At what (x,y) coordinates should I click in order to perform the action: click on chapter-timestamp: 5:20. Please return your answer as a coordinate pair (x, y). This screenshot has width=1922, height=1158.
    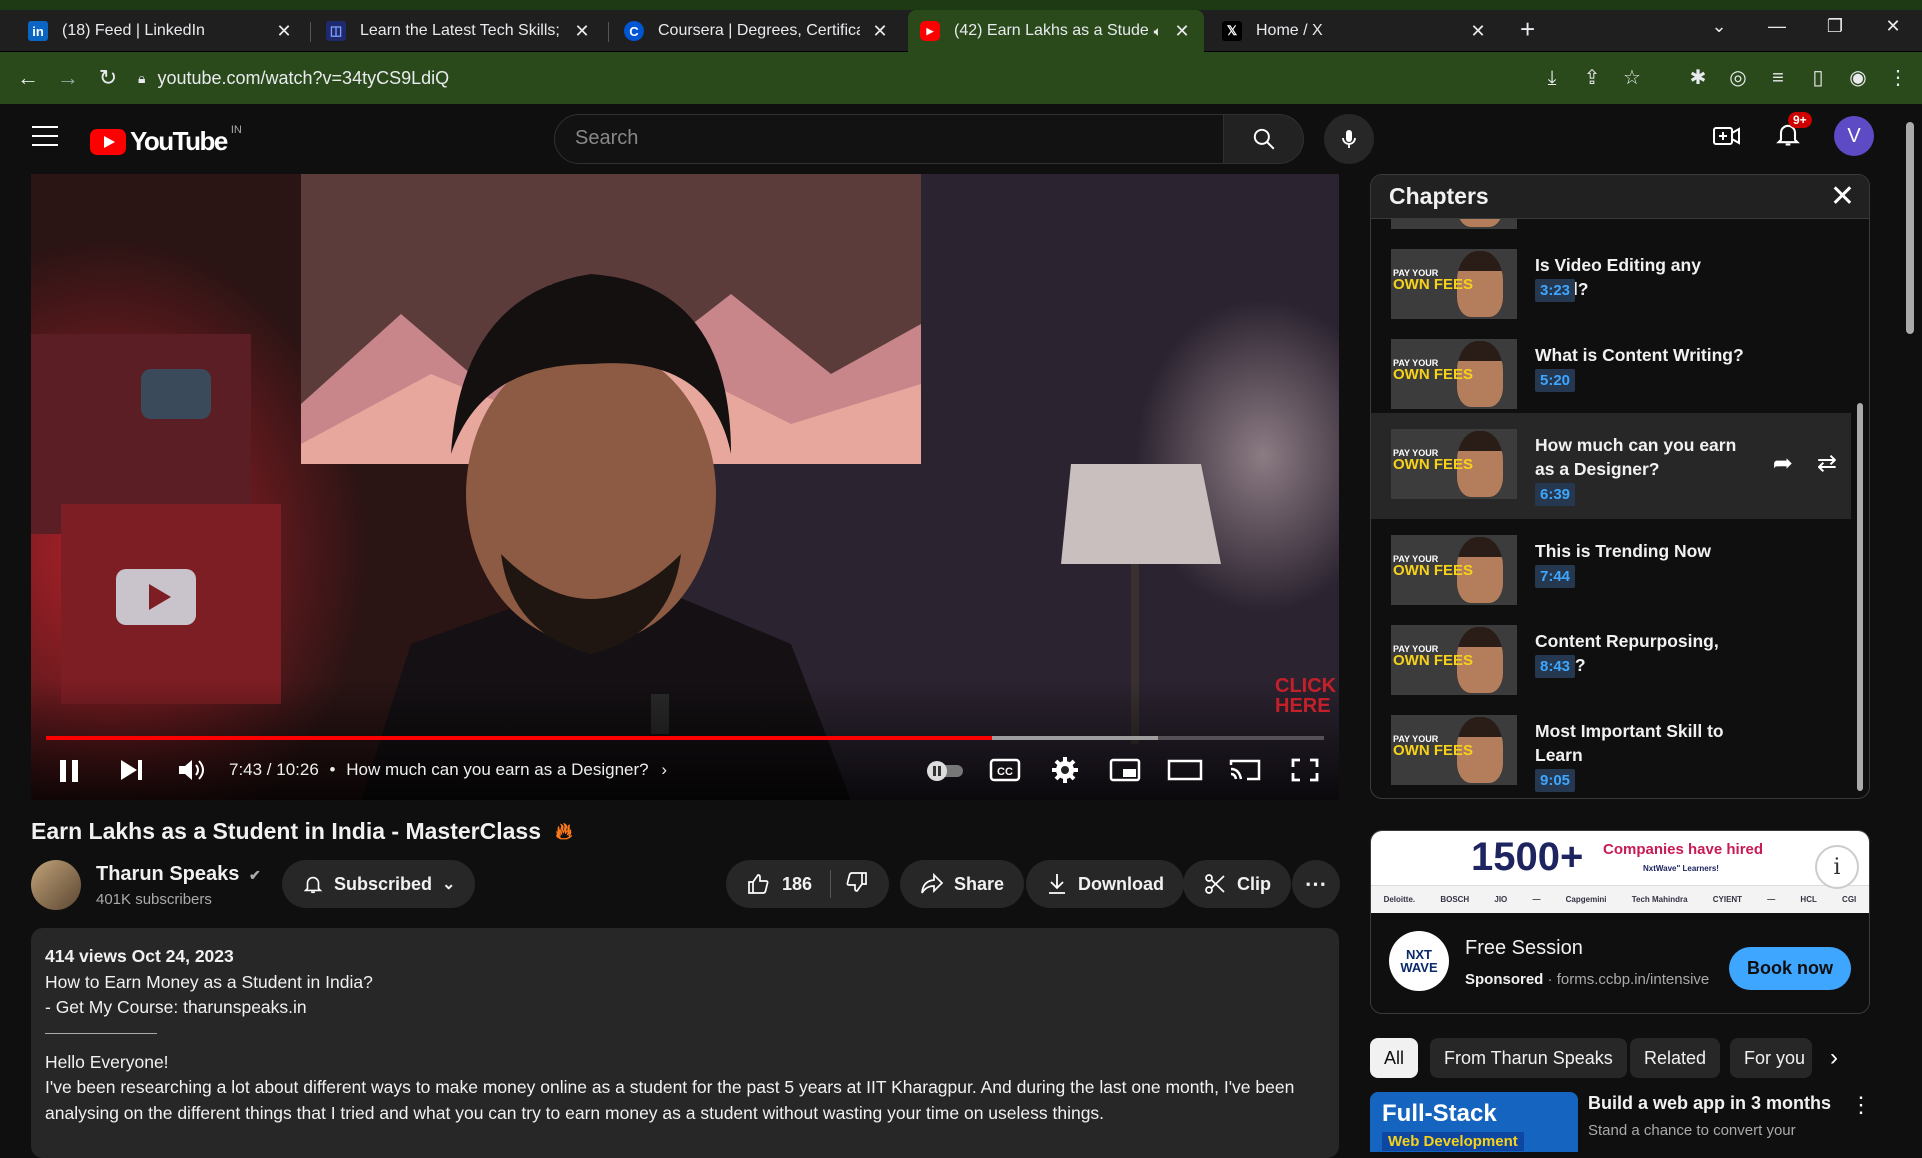
    Looking at the image, I should click on (1555, 380).